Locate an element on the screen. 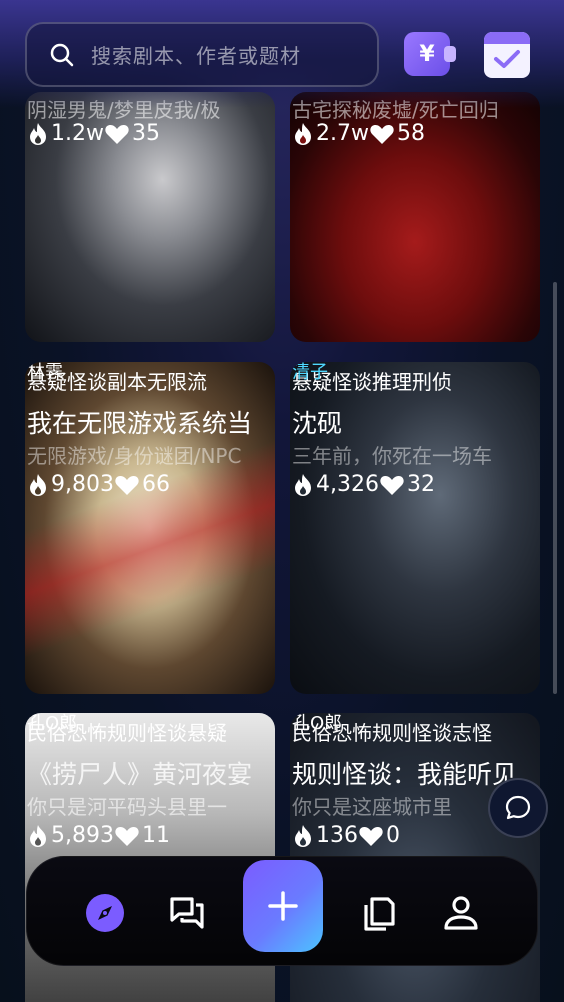 The height and width of the screenshot is (1002, 564). card-tags: 孔O郎 民俗恐怖规则怪谈志怪 is located at coordinates (392, 729).